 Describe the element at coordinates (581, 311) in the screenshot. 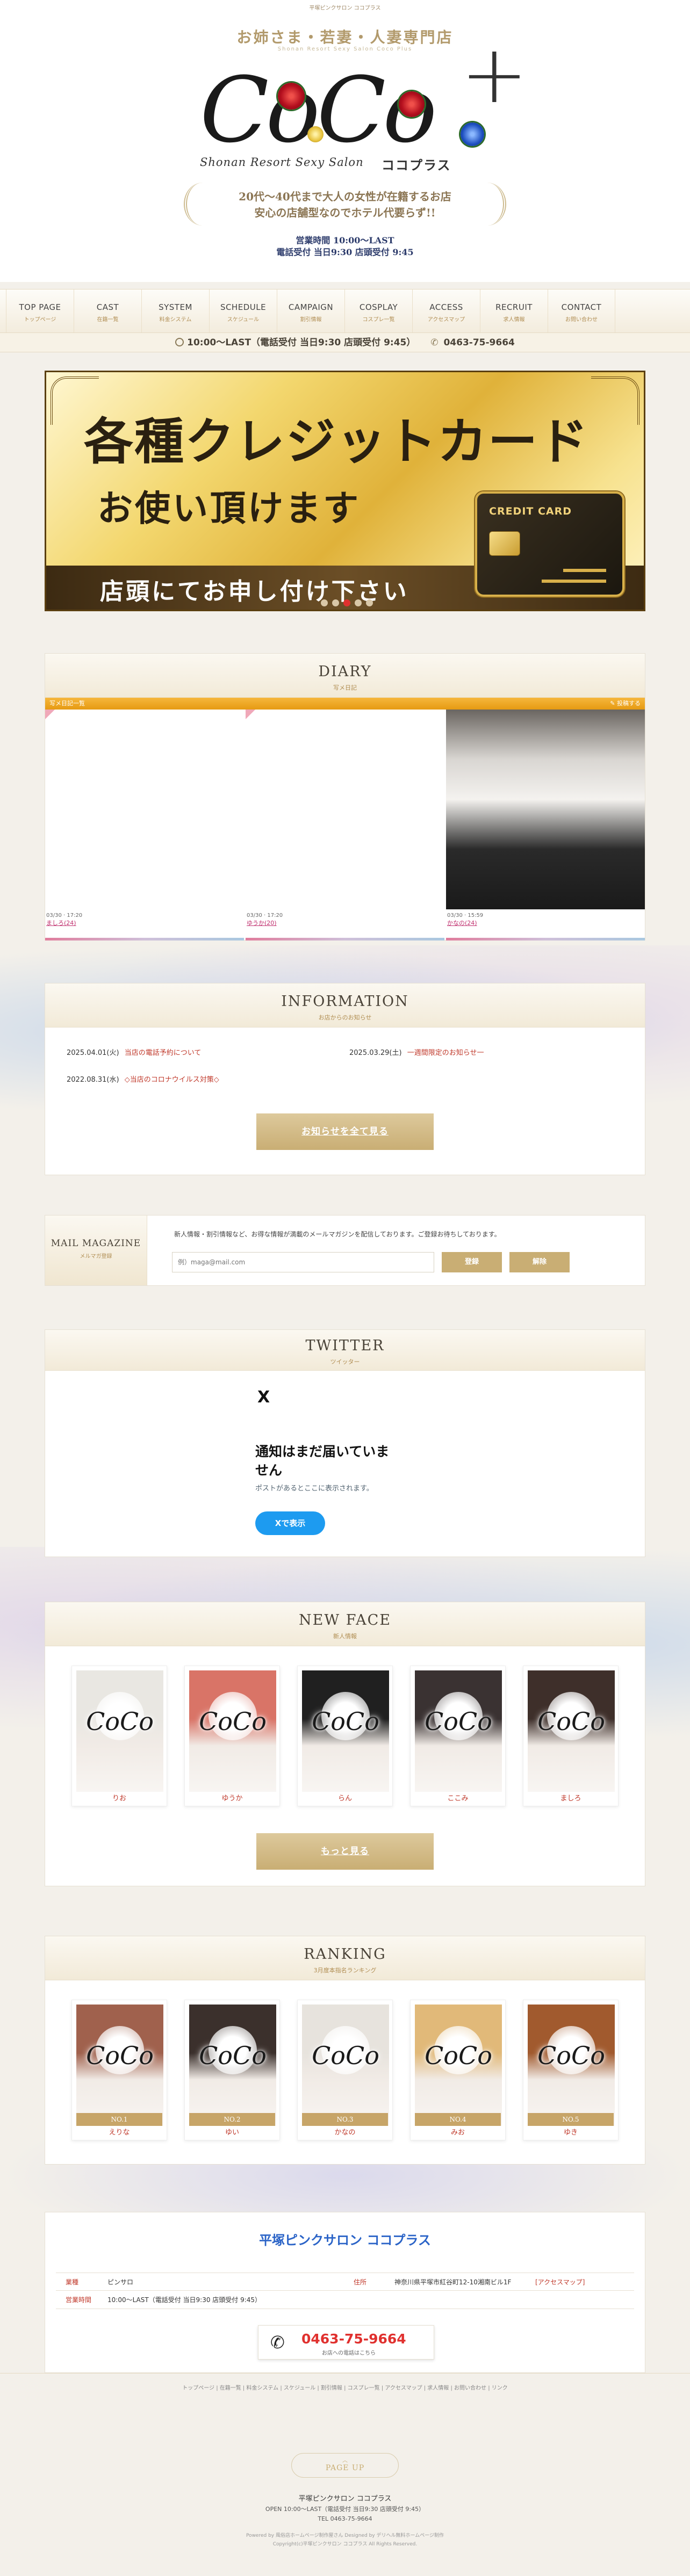

I see `nav-item-contact: CONTACT お問い合わせ` at that location.